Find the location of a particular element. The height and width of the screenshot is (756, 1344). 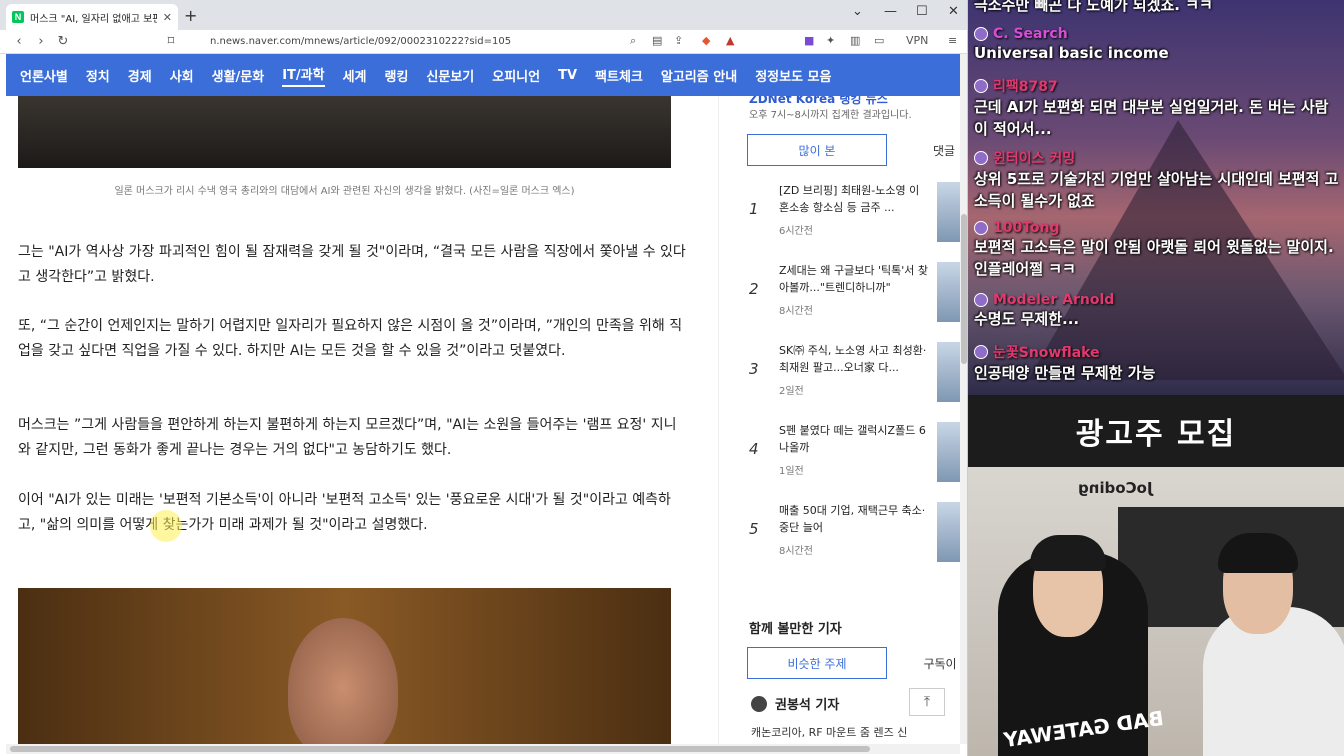

nav-item: 알고리즘 안내 is located at coordinates (699, 75).